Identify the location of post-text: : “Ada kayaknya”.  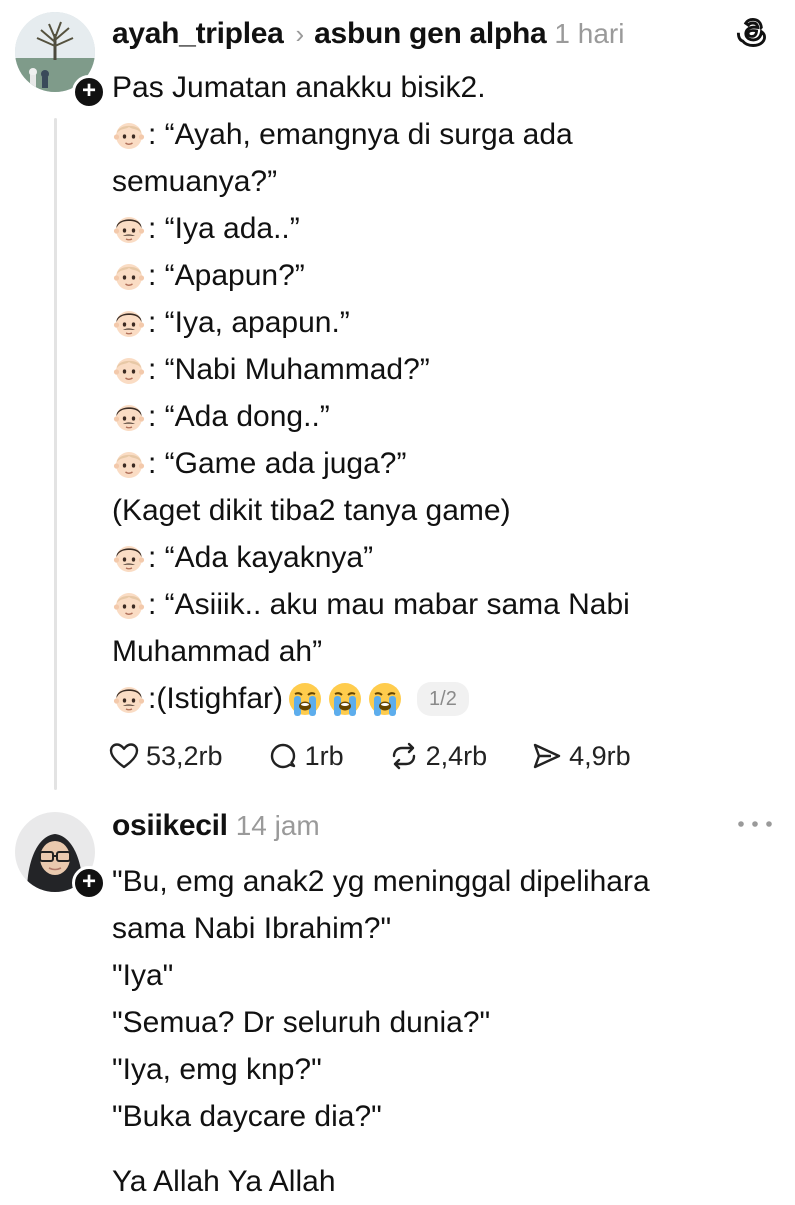
(261, 557).